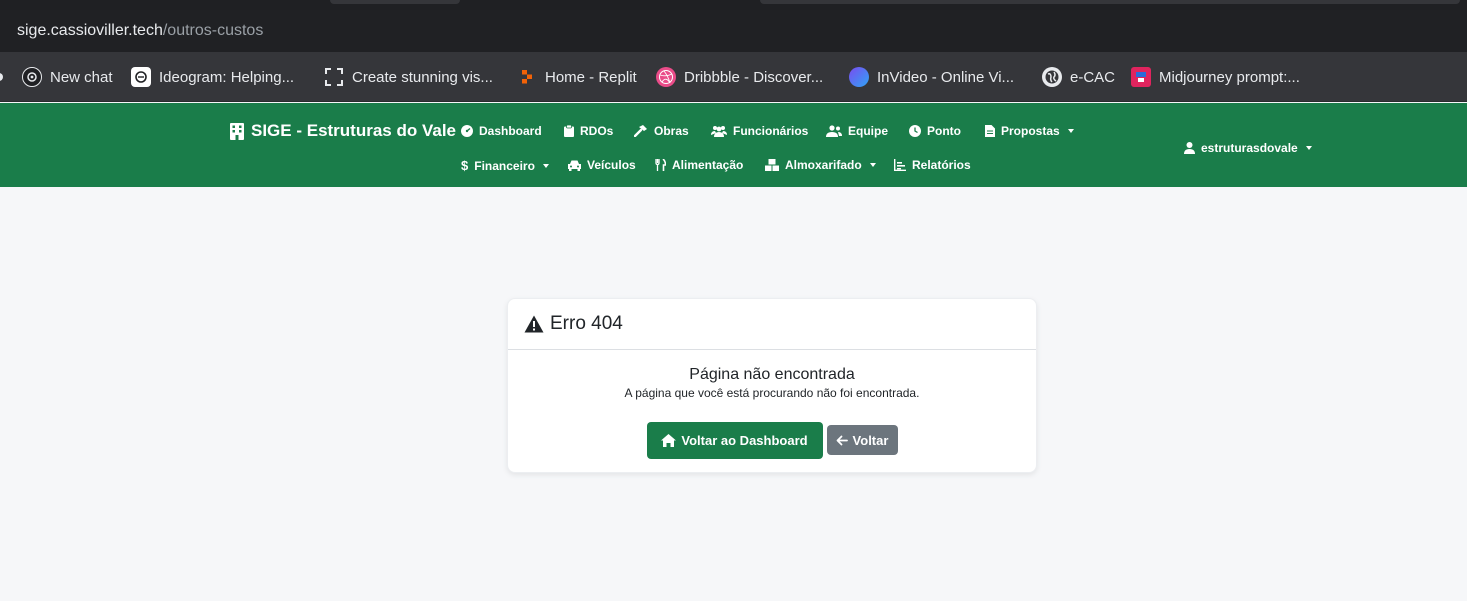  Describe the element at coordinates (660, 165) in the screenshot. I see `utensils-icon` at that location.